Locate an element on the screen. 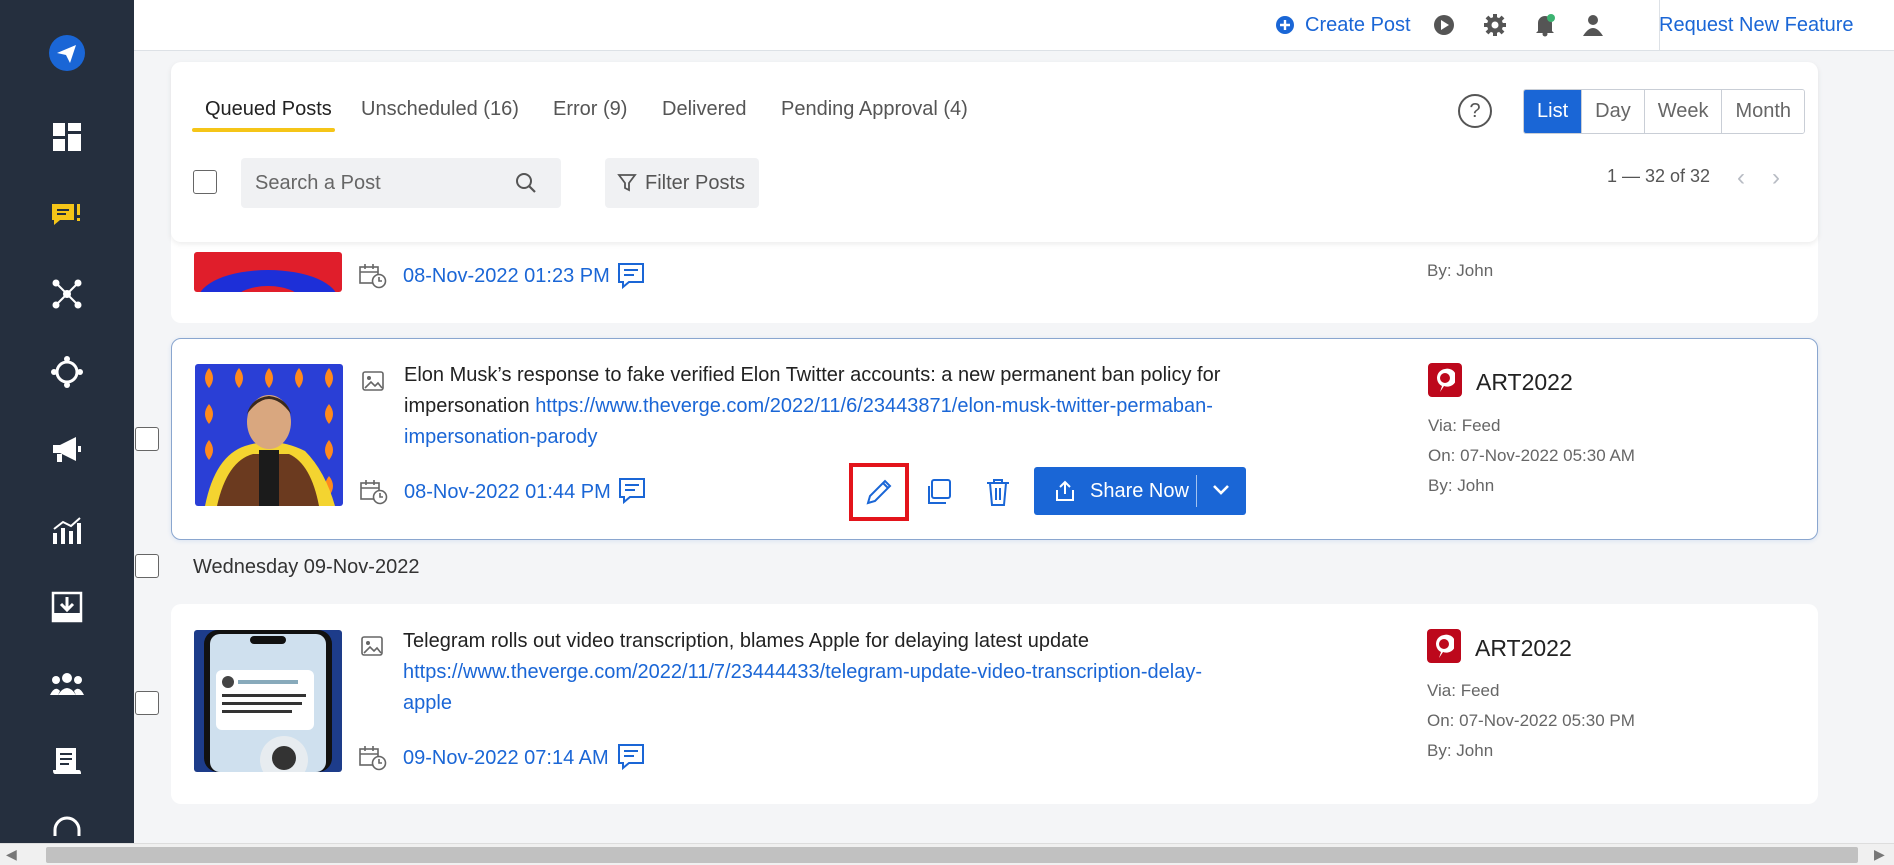  edit-post-button is located at coordinates (879, 492).